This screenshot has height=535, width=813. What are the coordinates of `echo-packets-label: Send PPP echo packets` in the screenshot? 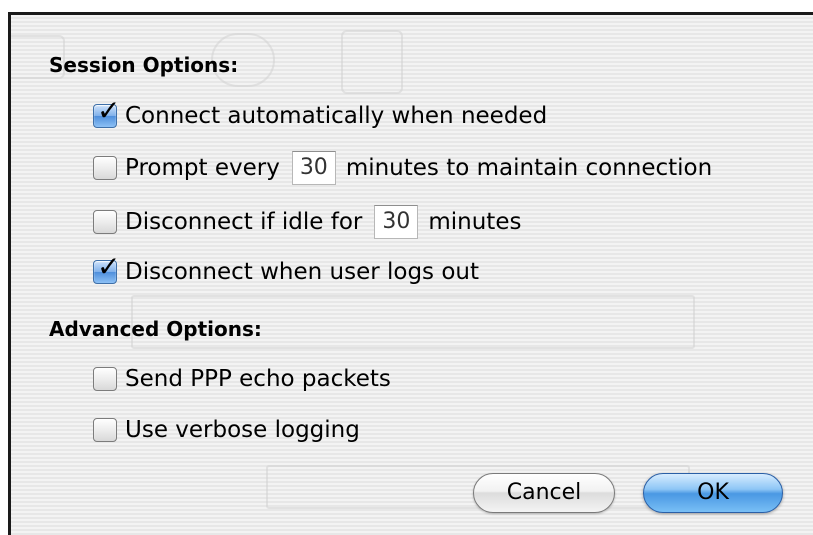 It's located at (258, 379).